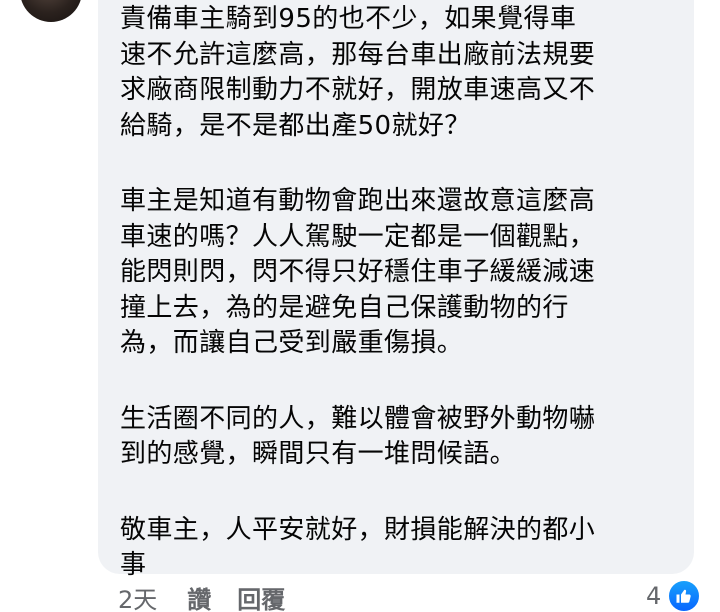 The height and width of the screenshot is (612, 720). What do you see at coordinates (398, 437) in the screenshot?
I see `comment-paragraph: 生活圈不同的人，難以體會被野外動物嚇 到的感覺，瞬間只有一堆問候語。` at bounding box center [398, 437].